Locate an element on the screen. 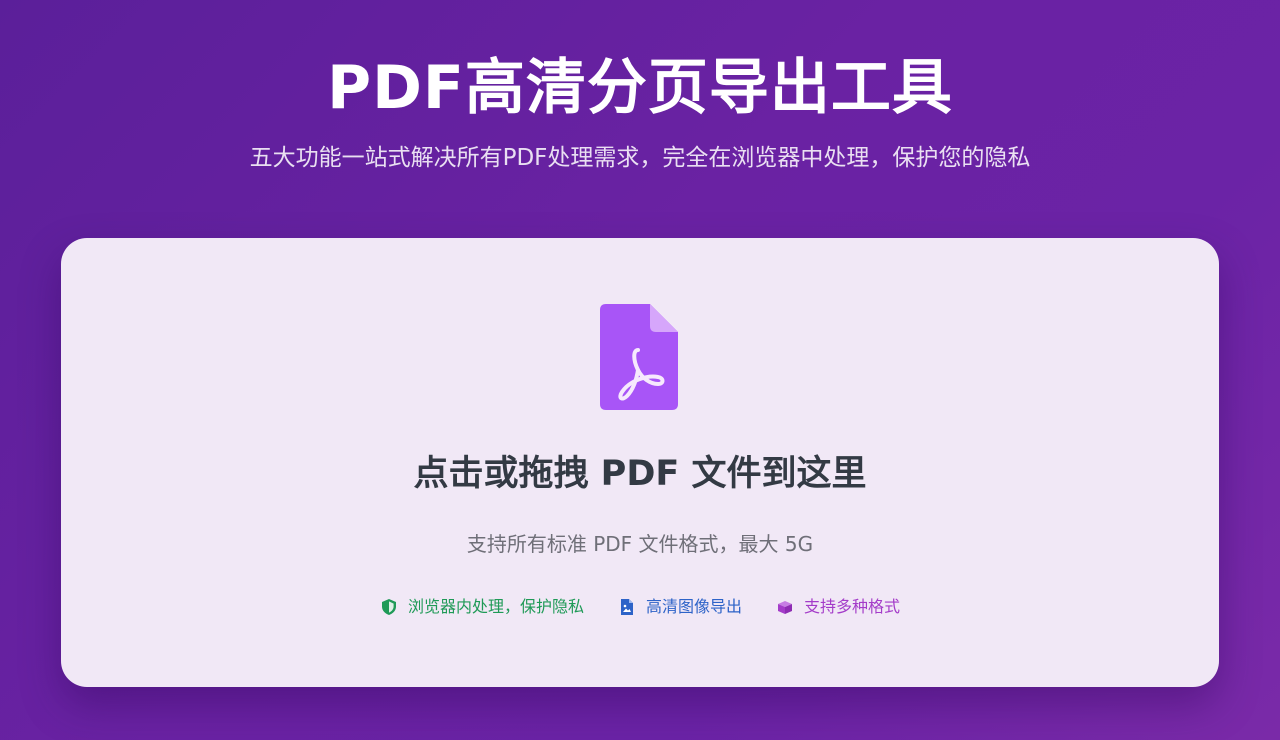 Image resolution: width=1280 pixels, height=740 pixels. box-icon is located at coordinates (785, 607).